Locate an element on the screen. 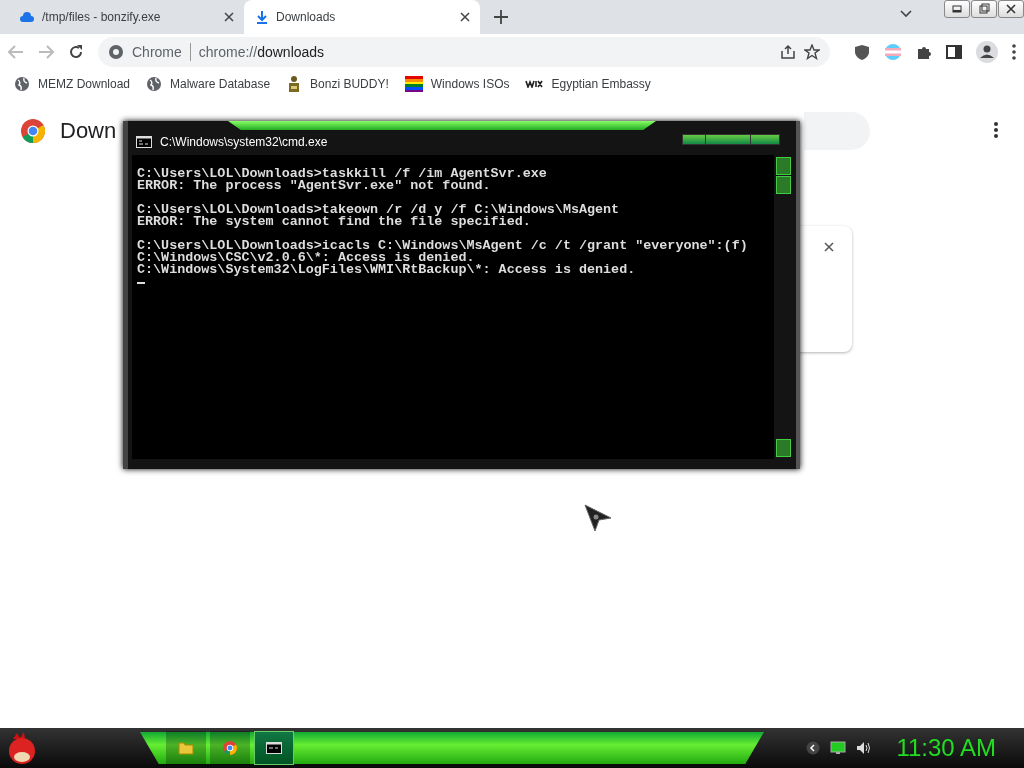 Image resolution: width=1024 pixels, height=768 pixels. console-line: ERROR: The process "AgentSvr.exe" not found. is located at coordinates (314, 186).